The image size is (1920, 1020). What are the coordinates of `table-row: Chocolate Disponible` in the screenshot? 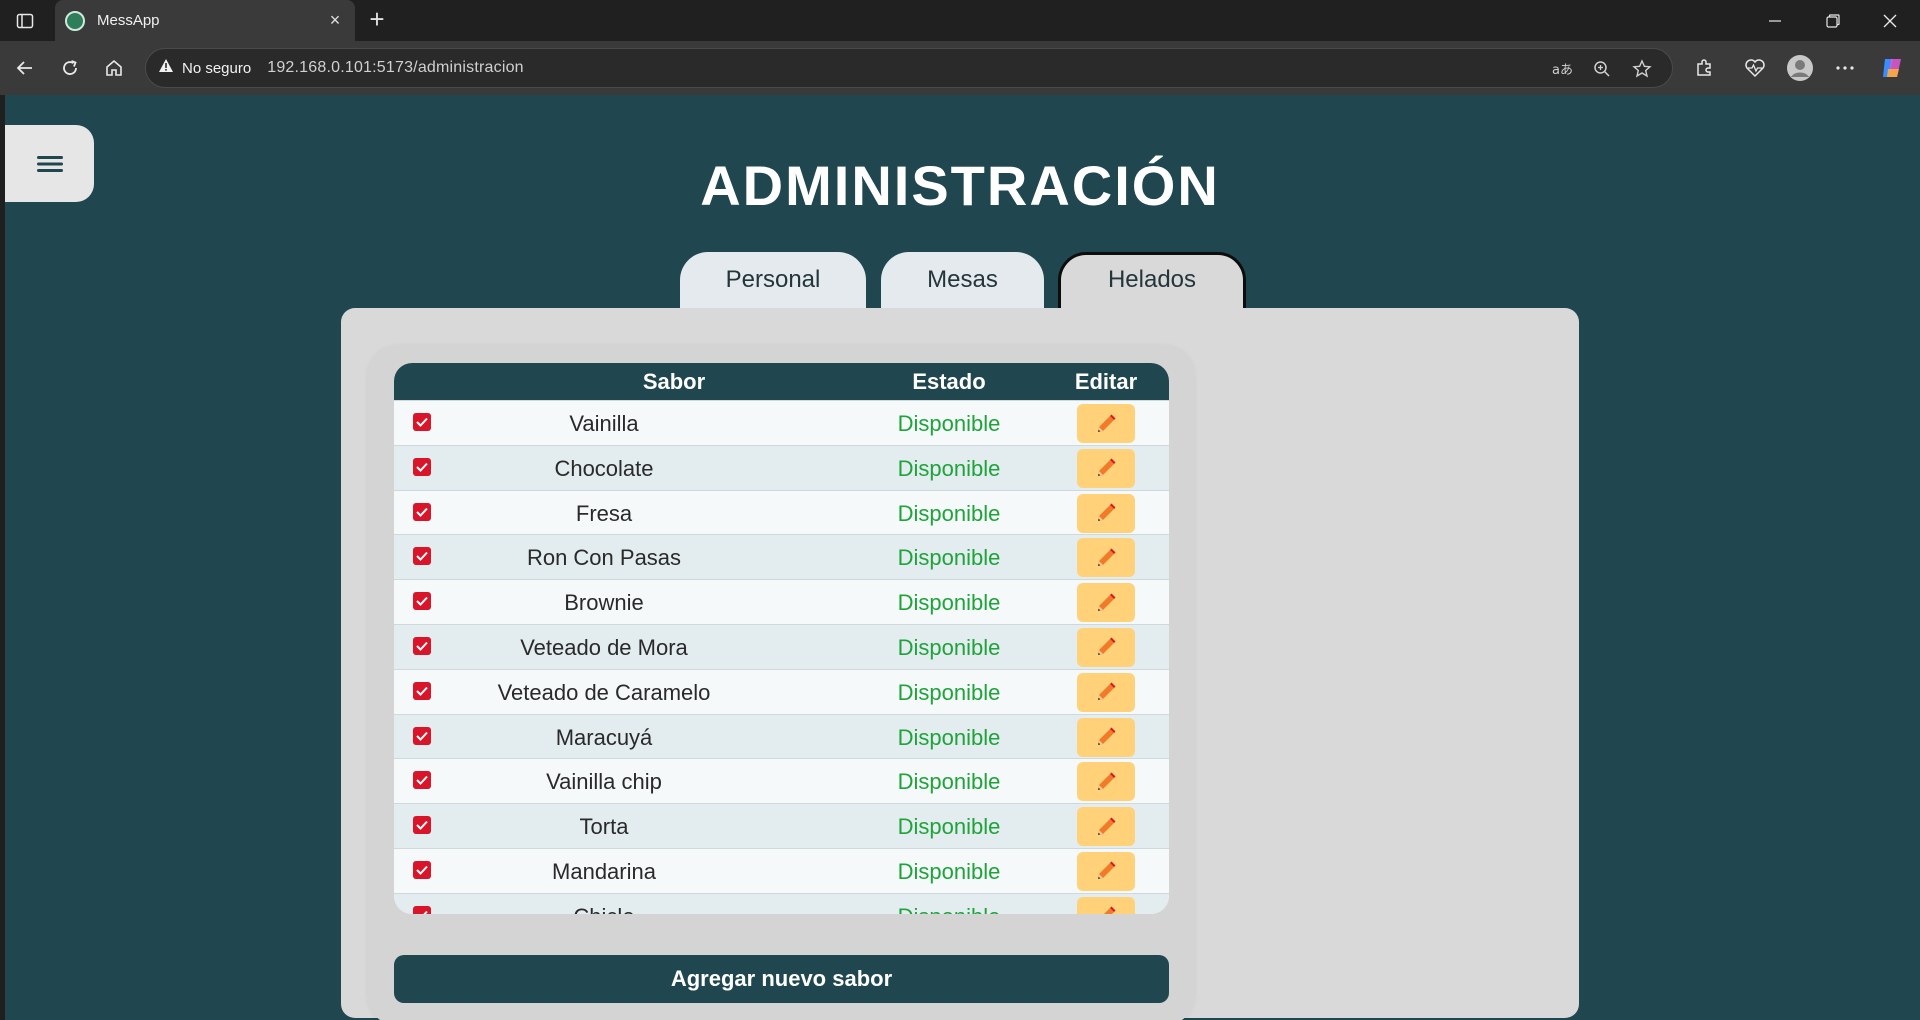 It's located at (781, 467).